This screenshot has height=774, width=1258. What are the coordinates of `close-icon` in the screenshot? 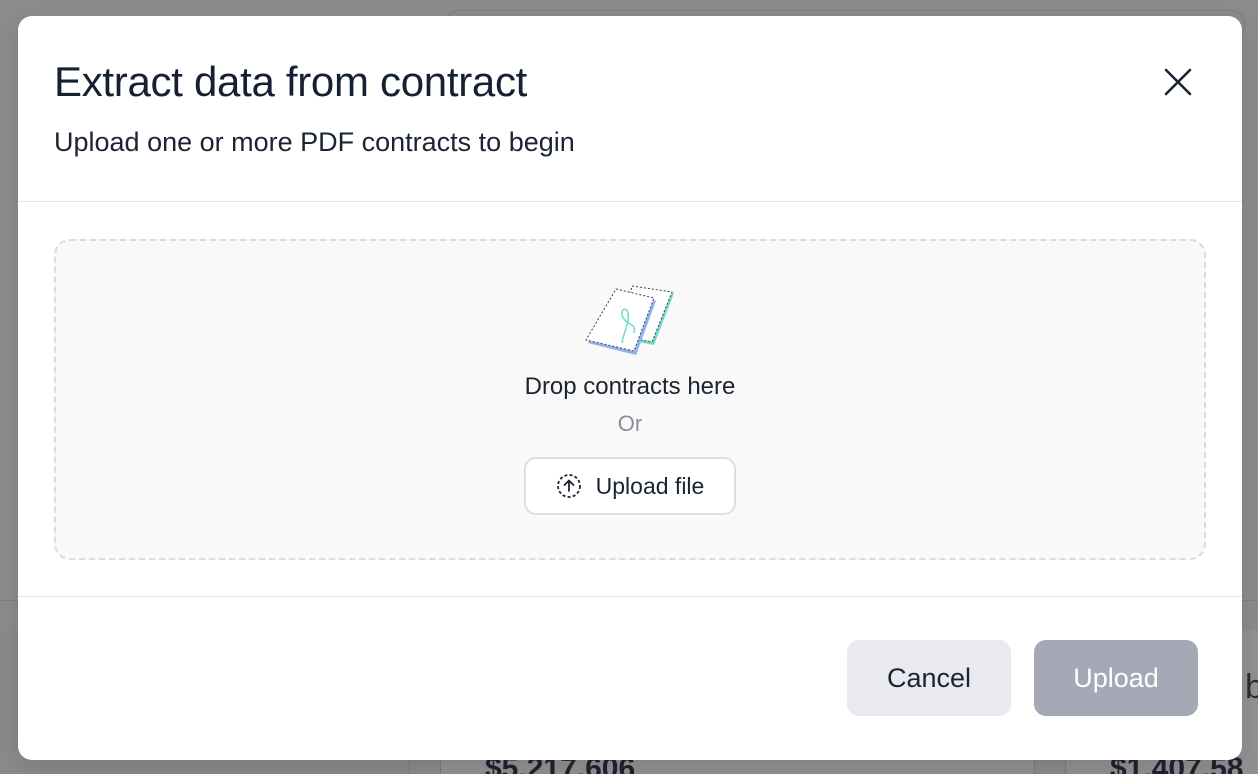 It's located at (1178, 82).